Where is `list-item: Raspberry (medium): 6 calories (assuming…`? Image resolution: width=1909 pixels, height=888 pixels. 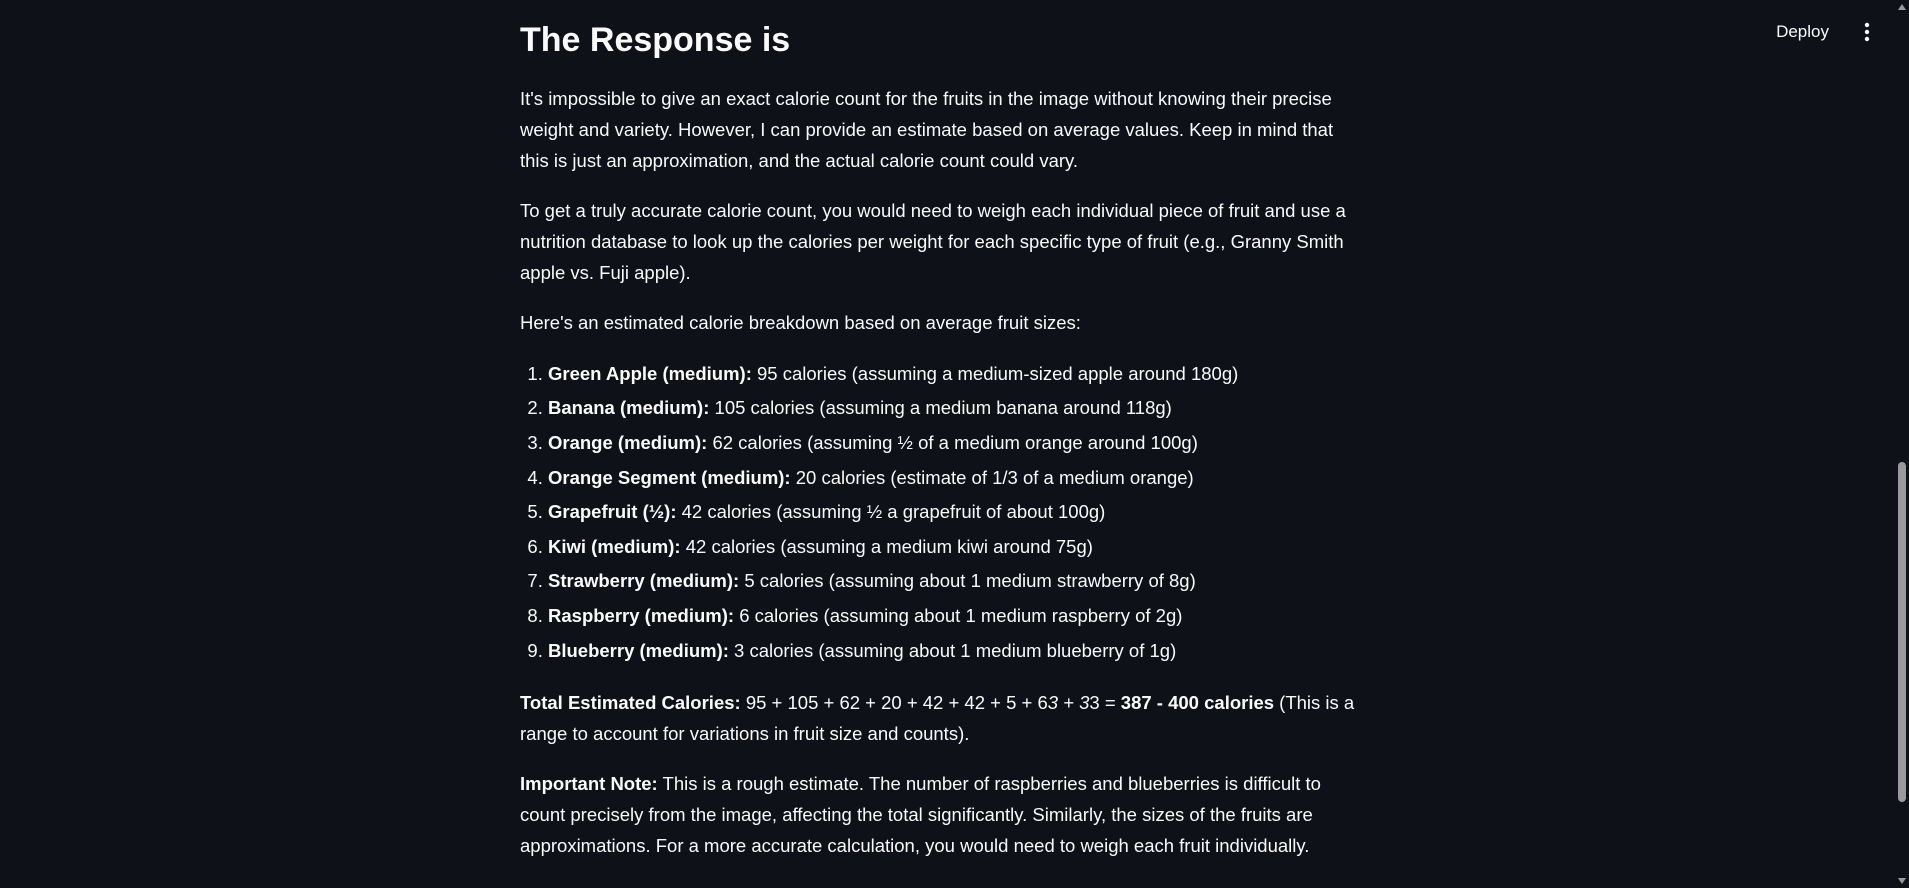 list-item: Raspberry (medium): 6 calories (assuming… is located at coordinates (954, 616).